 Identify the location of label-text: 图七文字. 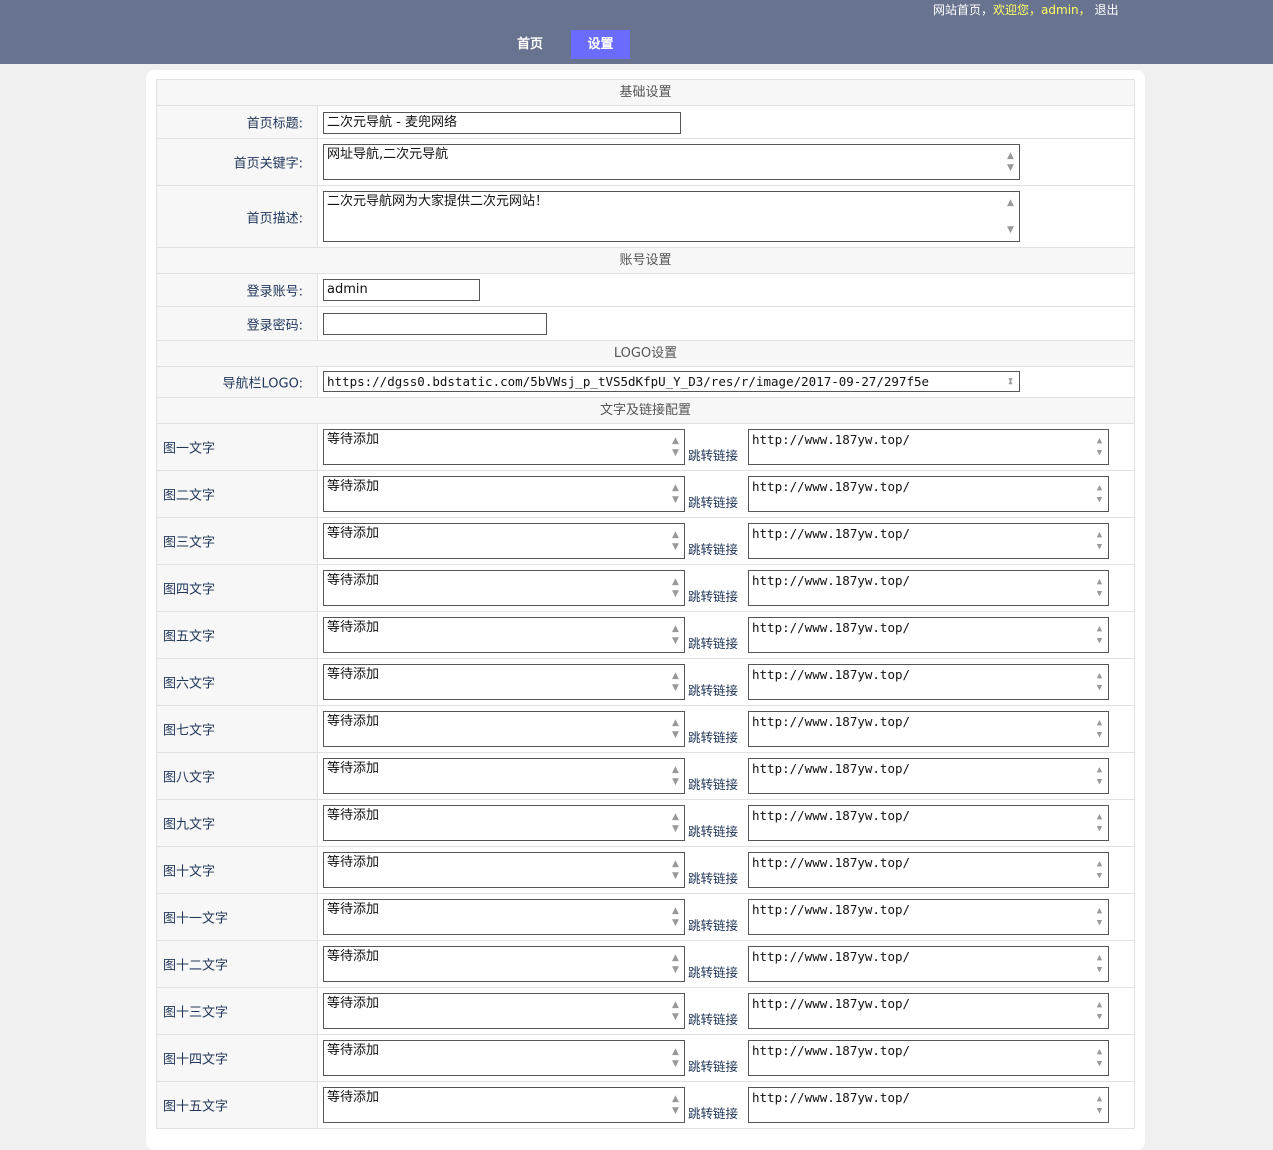
(189, 731).